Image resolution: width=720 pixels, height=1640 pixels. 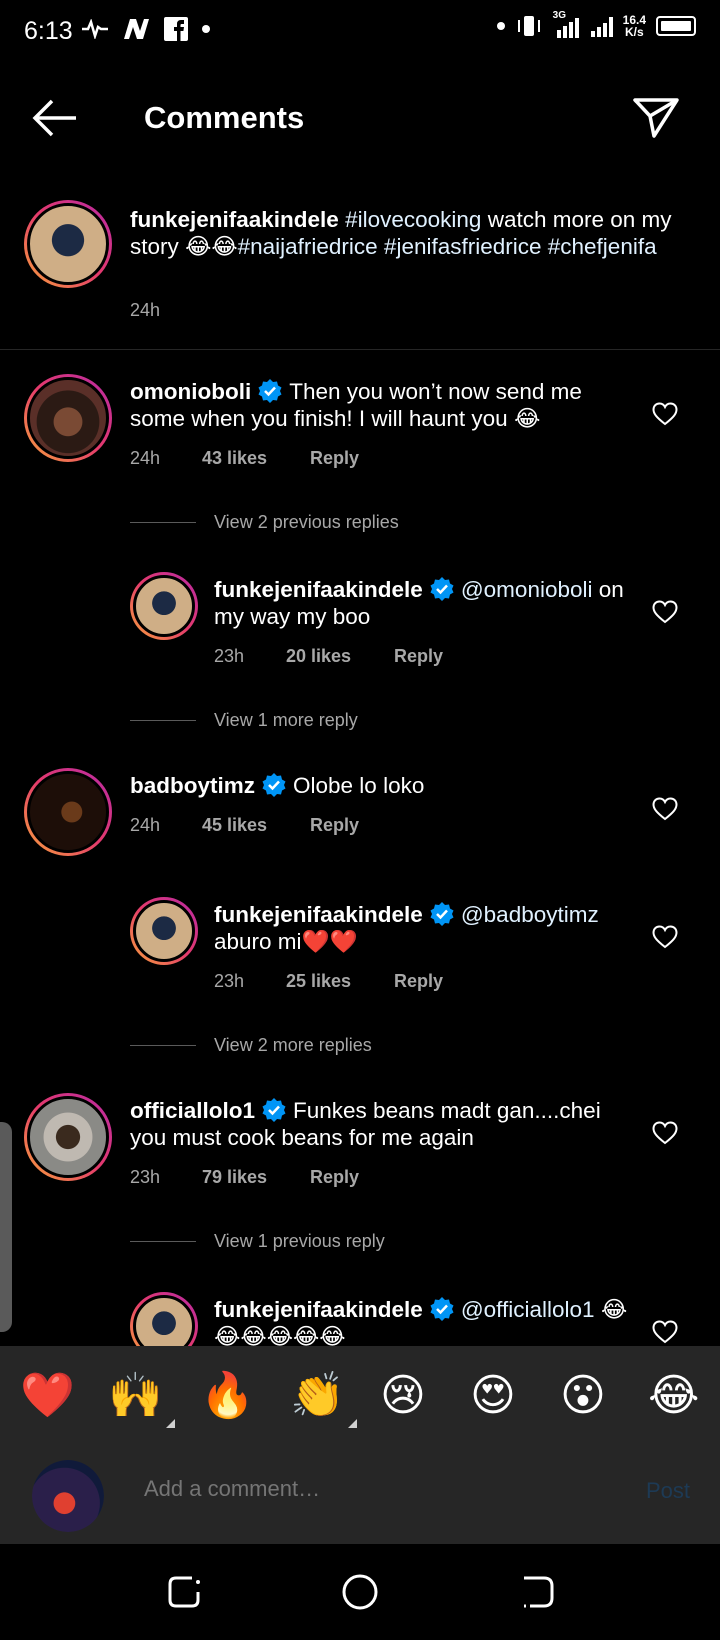 What do you see at coordinates (176, 29) in the screenshot?
I see `facebook-icon` at bounding box center [176, 29].